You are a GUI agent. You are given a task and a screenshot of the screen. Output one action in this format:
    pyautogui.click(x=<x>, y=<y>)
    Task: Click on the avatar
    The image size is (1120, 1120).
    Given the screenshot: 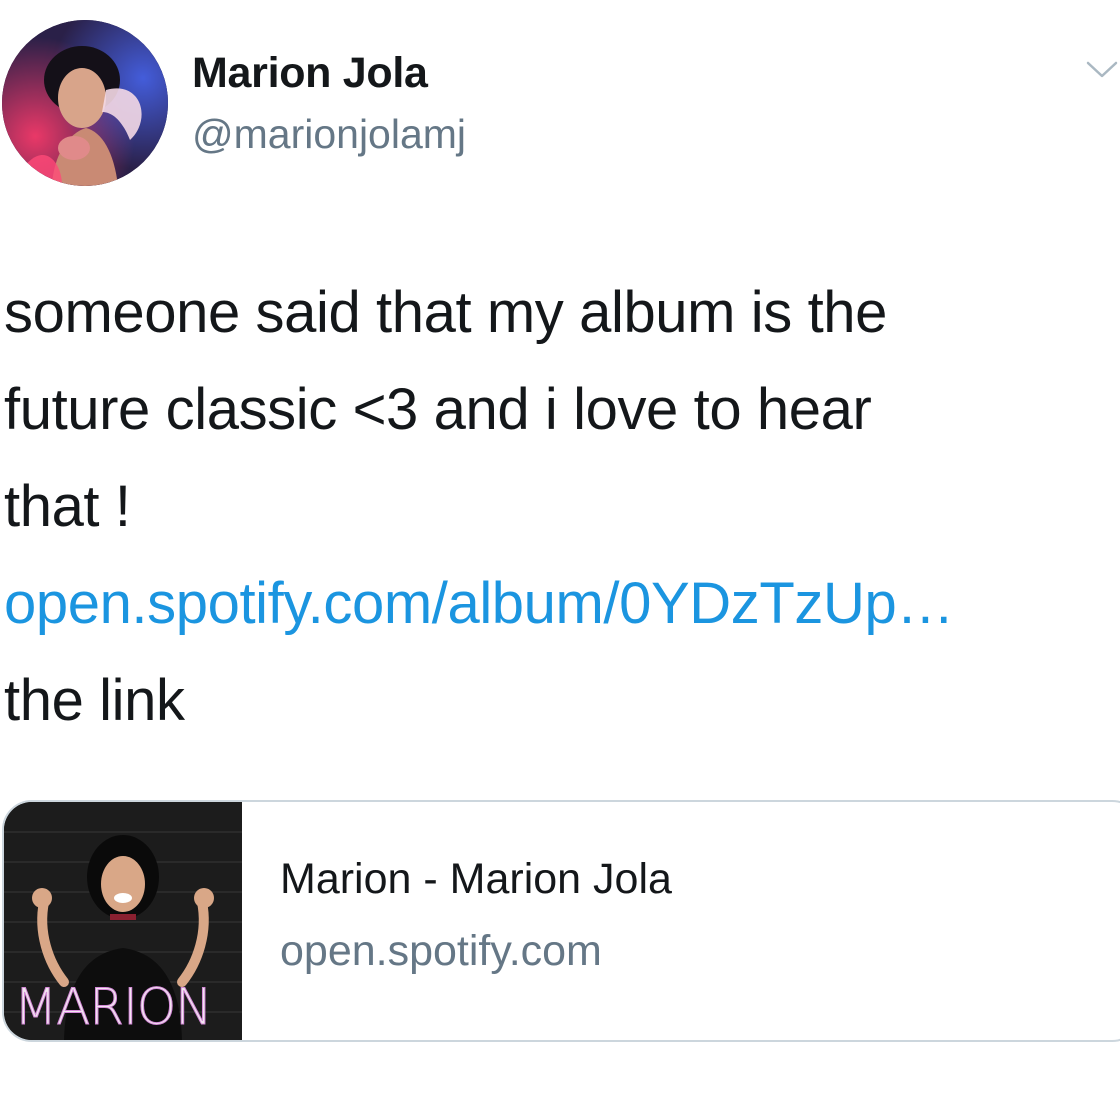 What is the action you would take?
    pyautogui.click(x=85, y=103)
    